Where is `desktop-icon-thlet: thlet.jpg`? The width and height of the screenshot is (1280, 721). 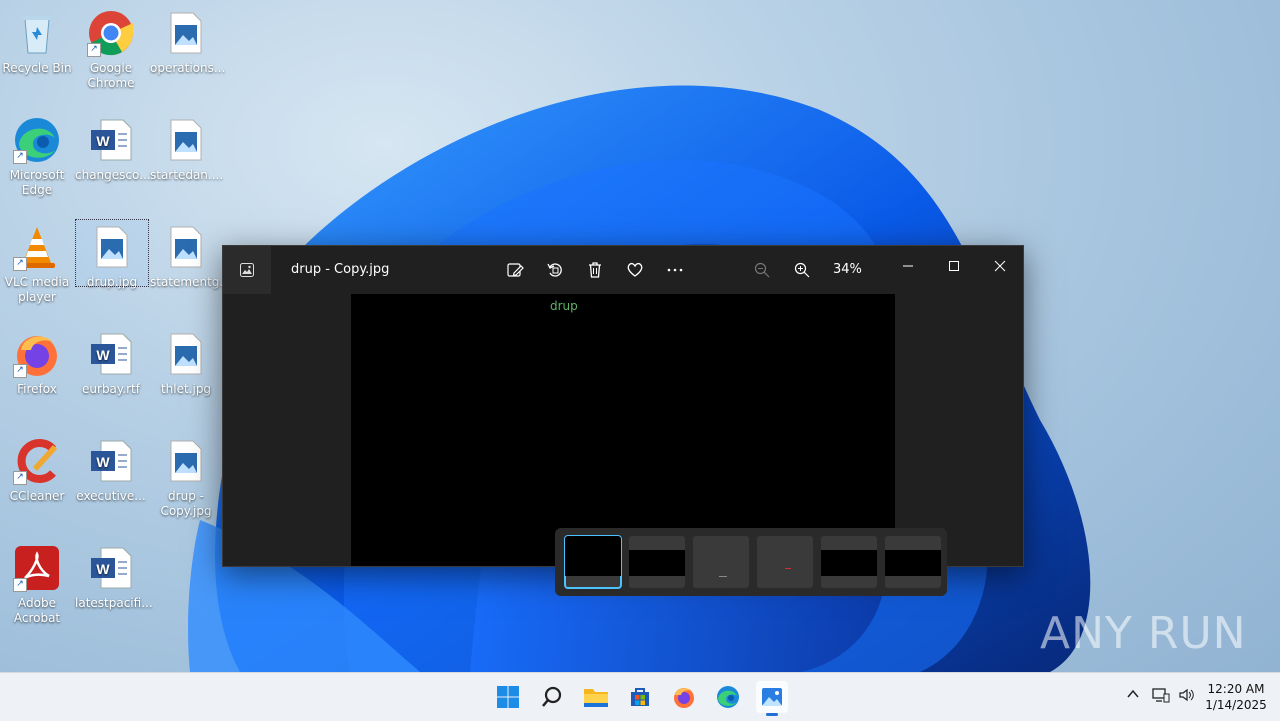 desktop-icon-thlet: thlet.jpg is located at coordinates (186, 360).